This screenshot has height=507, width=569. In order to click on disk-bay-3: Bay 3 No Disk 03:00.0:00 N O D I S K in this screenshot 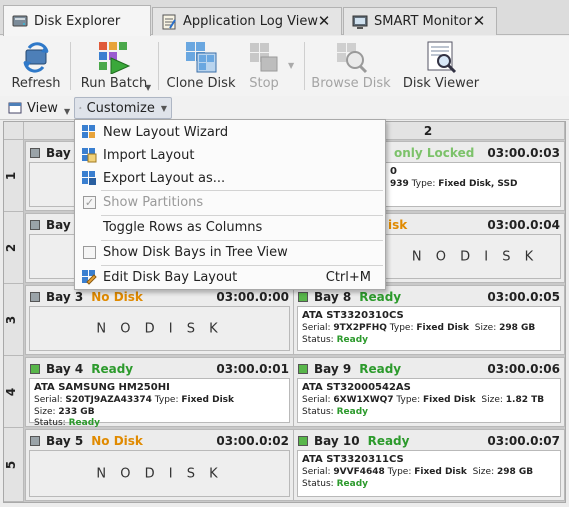, I will do `click(159, 320)`.